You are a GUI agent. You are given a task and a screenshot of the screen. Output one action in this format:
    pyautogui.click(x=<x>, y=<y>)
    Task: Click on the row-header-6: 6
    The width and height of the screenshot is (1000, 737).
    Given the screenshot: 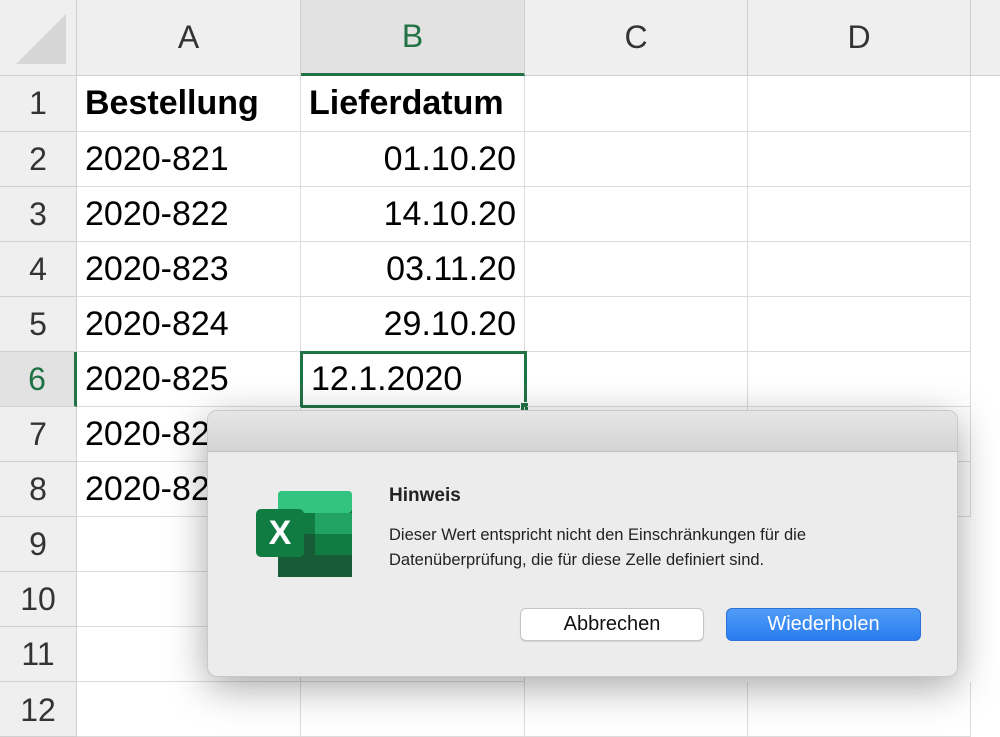 What is the action you would take?
    pyautogui.click(x=38, y=379)
    